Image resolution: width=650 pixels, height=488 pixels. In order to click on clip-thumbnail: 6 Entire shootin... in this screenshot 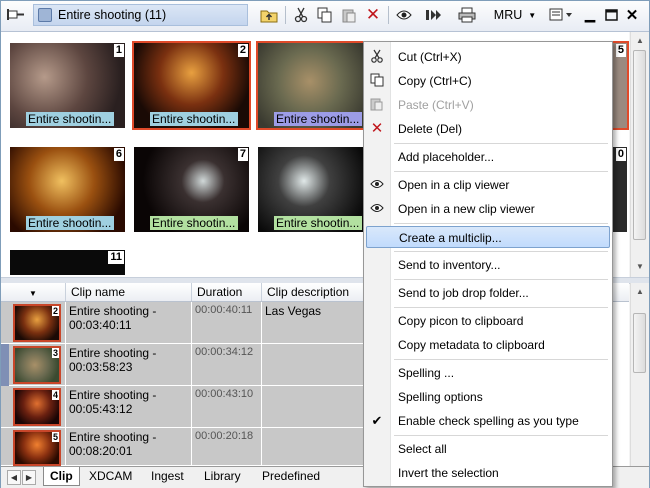, I will do `click(67, 189)`.